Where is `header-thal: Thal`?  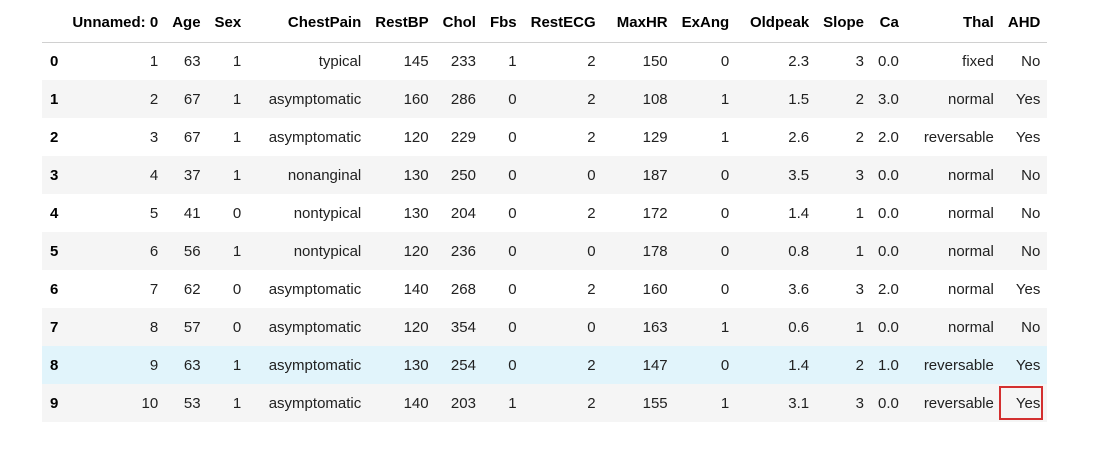
header-thal: Thal is located at coordinates (953, 23).